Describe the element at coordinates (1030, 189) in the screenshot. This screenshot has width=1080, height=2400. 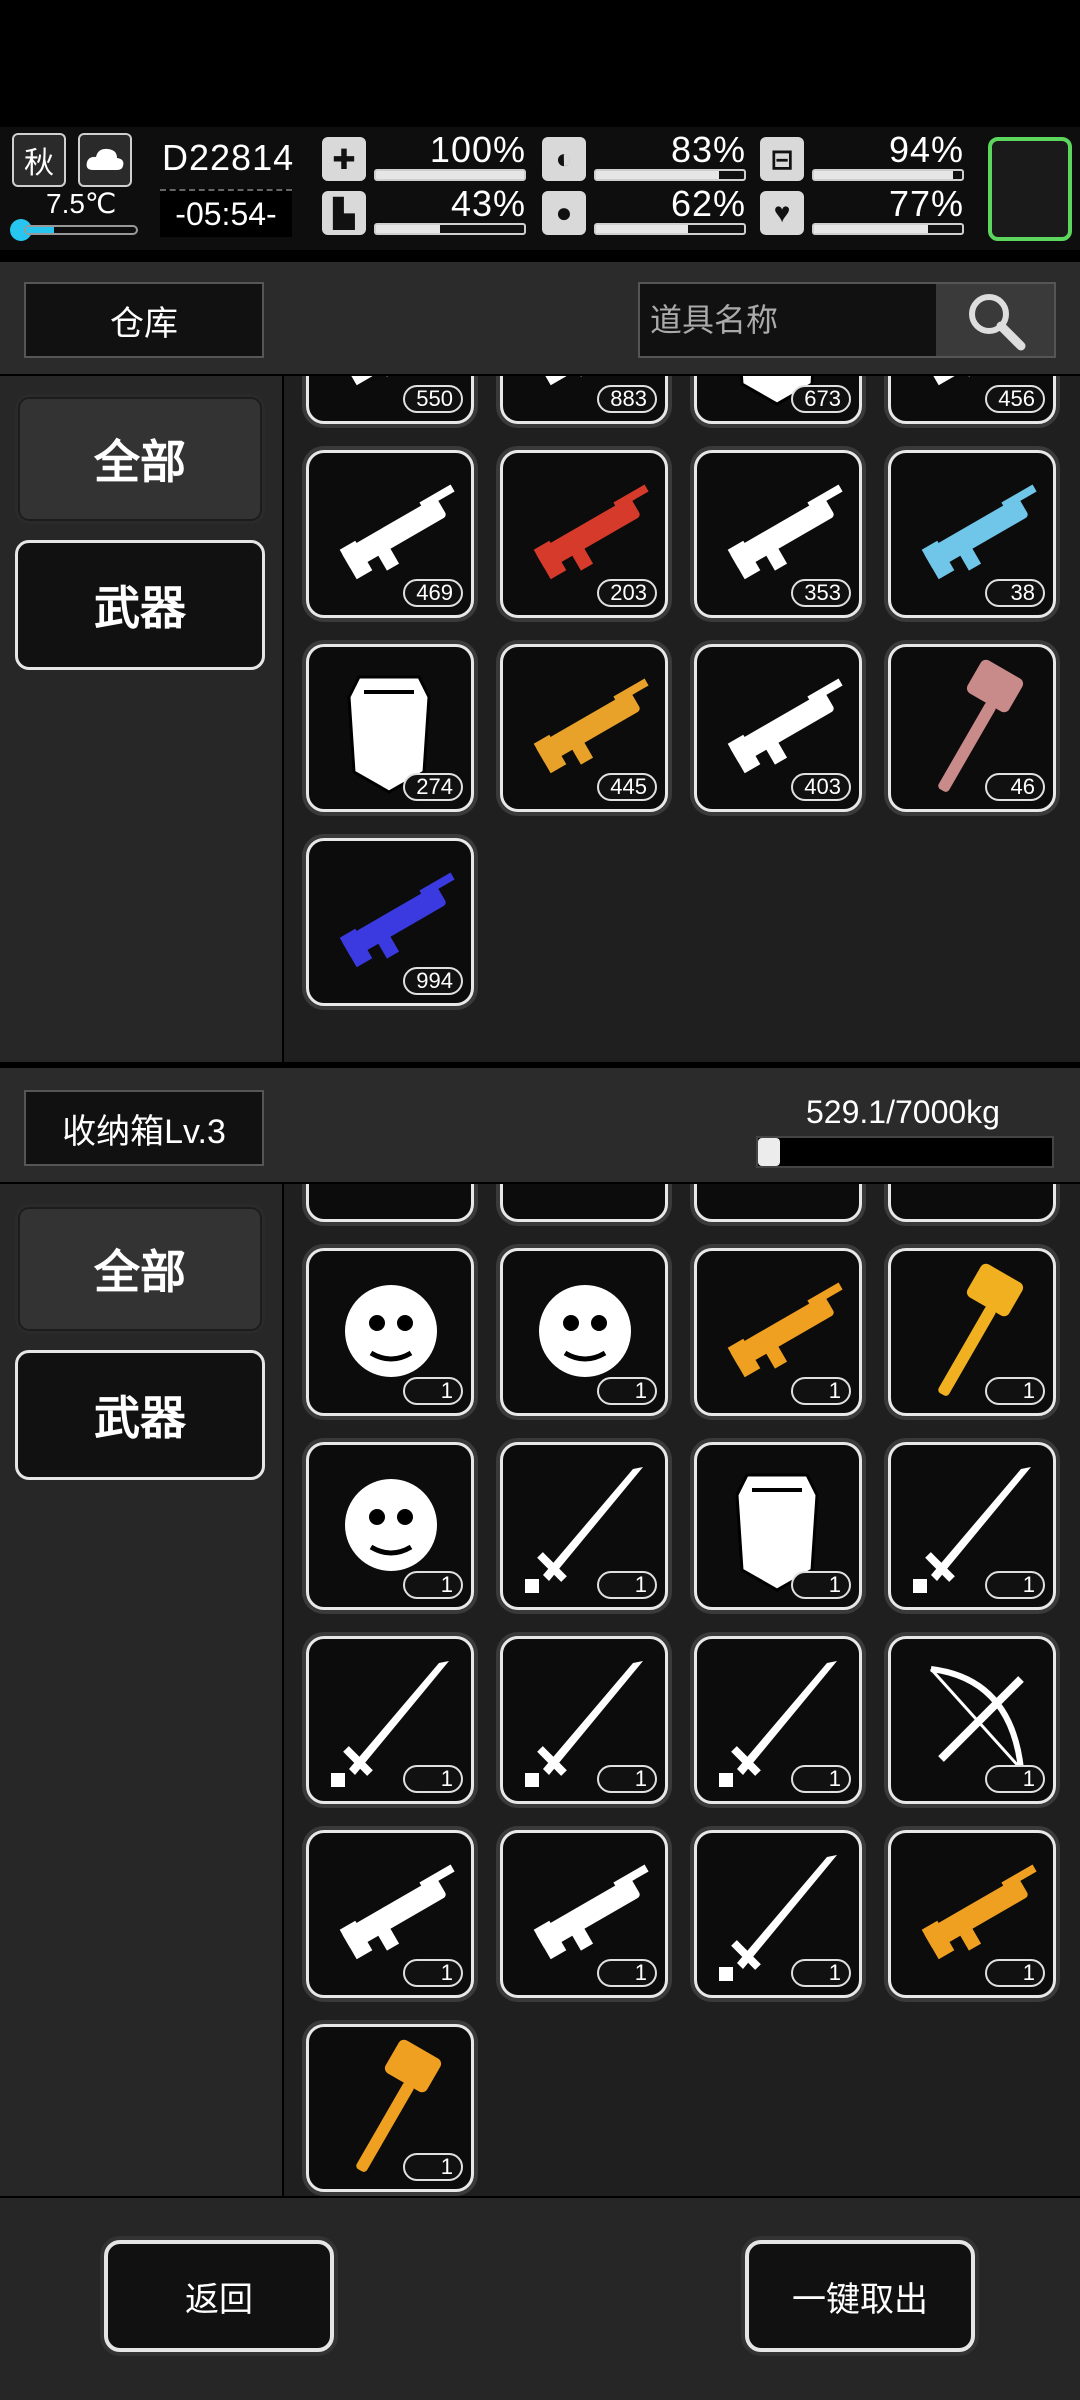
I see `equipment-slot` at that location.